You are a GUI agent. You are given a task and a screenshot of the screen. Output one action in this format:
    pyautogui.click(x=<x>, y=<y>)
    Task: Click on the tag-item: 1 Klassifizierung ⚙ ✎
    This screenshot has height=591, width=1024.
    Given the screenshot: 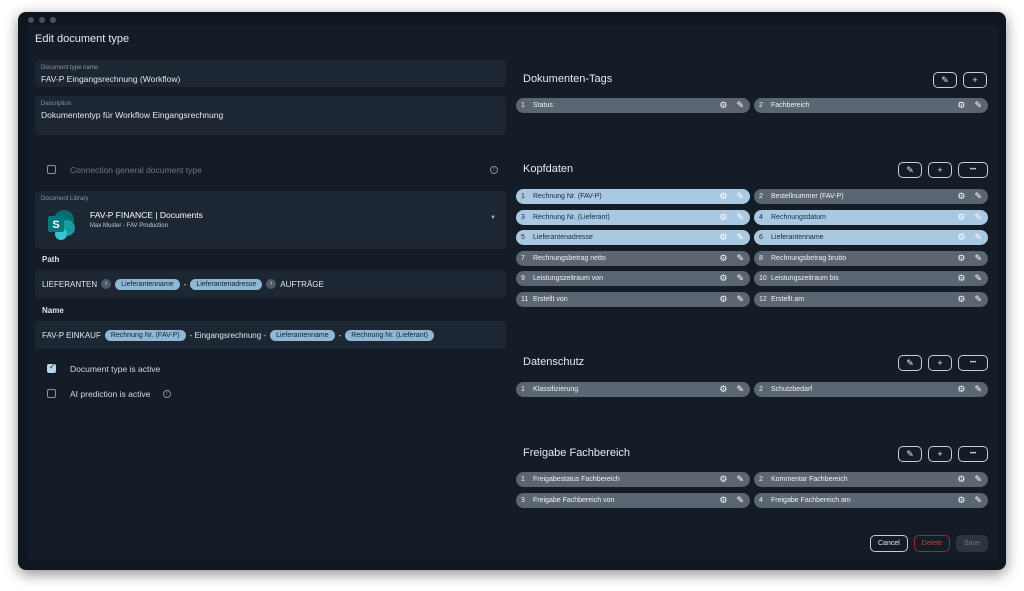 What is the action you would take?
    pyautogui.click(x=633, y=389)
    